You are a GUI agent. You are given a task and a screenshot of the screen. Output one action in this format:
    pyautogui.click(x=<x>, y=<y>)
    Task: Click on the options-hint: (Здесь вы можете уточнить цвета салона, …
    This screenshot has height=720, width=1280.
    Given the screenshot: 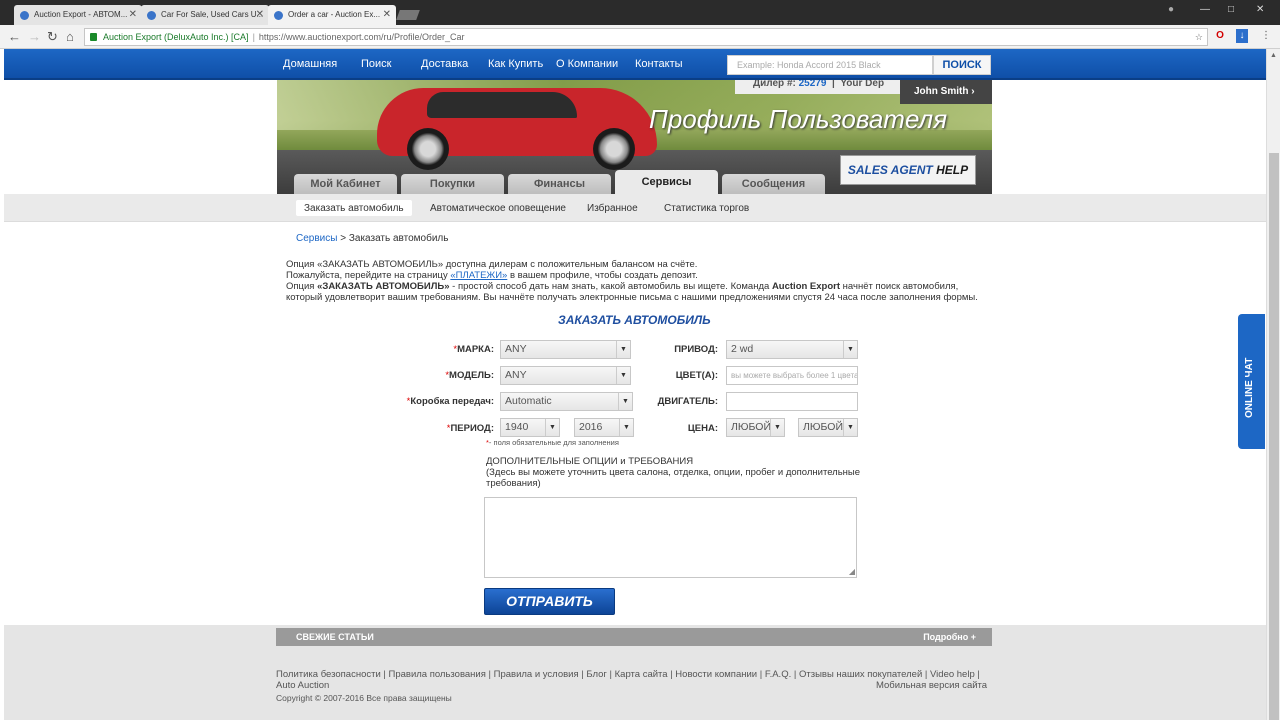 What is the action you would take?
    pyautogui.click(x=673, y=478)
    